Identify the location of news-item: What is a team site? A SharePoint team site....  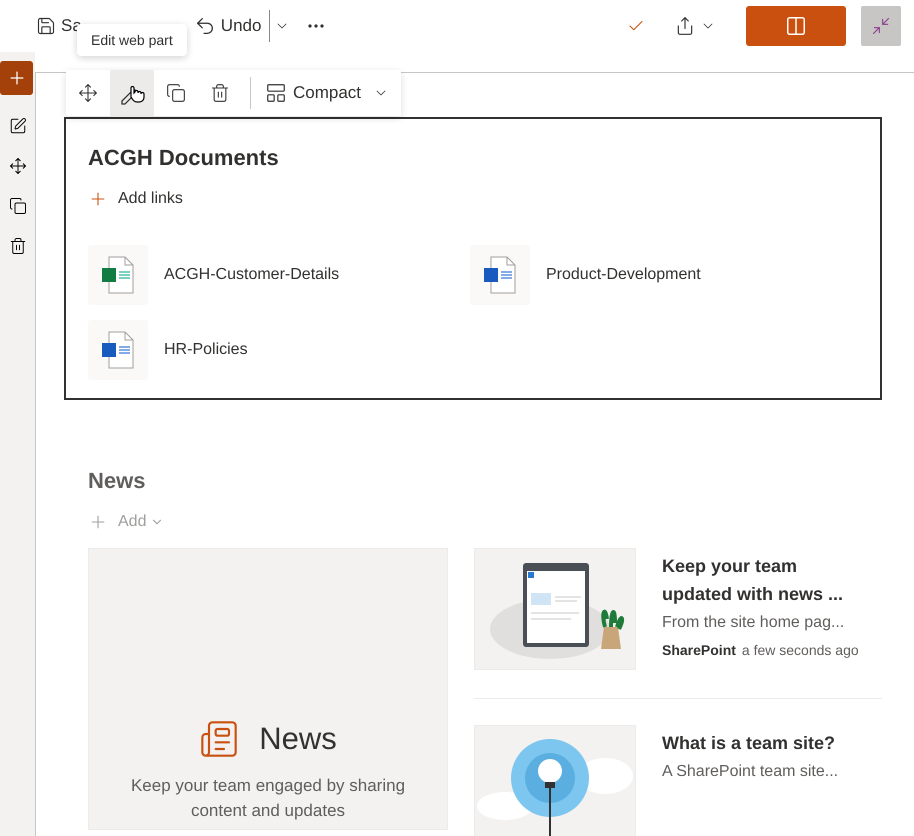
(678, 780).